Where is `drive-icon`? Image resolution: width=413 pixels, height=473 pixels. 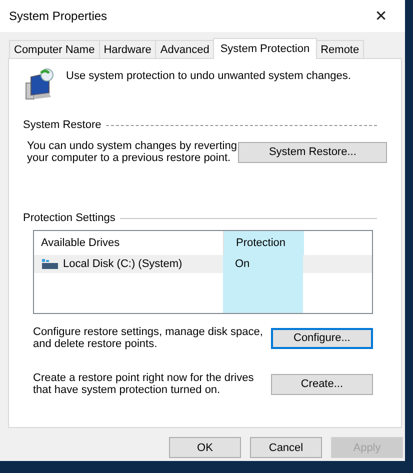 drive-icon is located at coordinates (50, 264).